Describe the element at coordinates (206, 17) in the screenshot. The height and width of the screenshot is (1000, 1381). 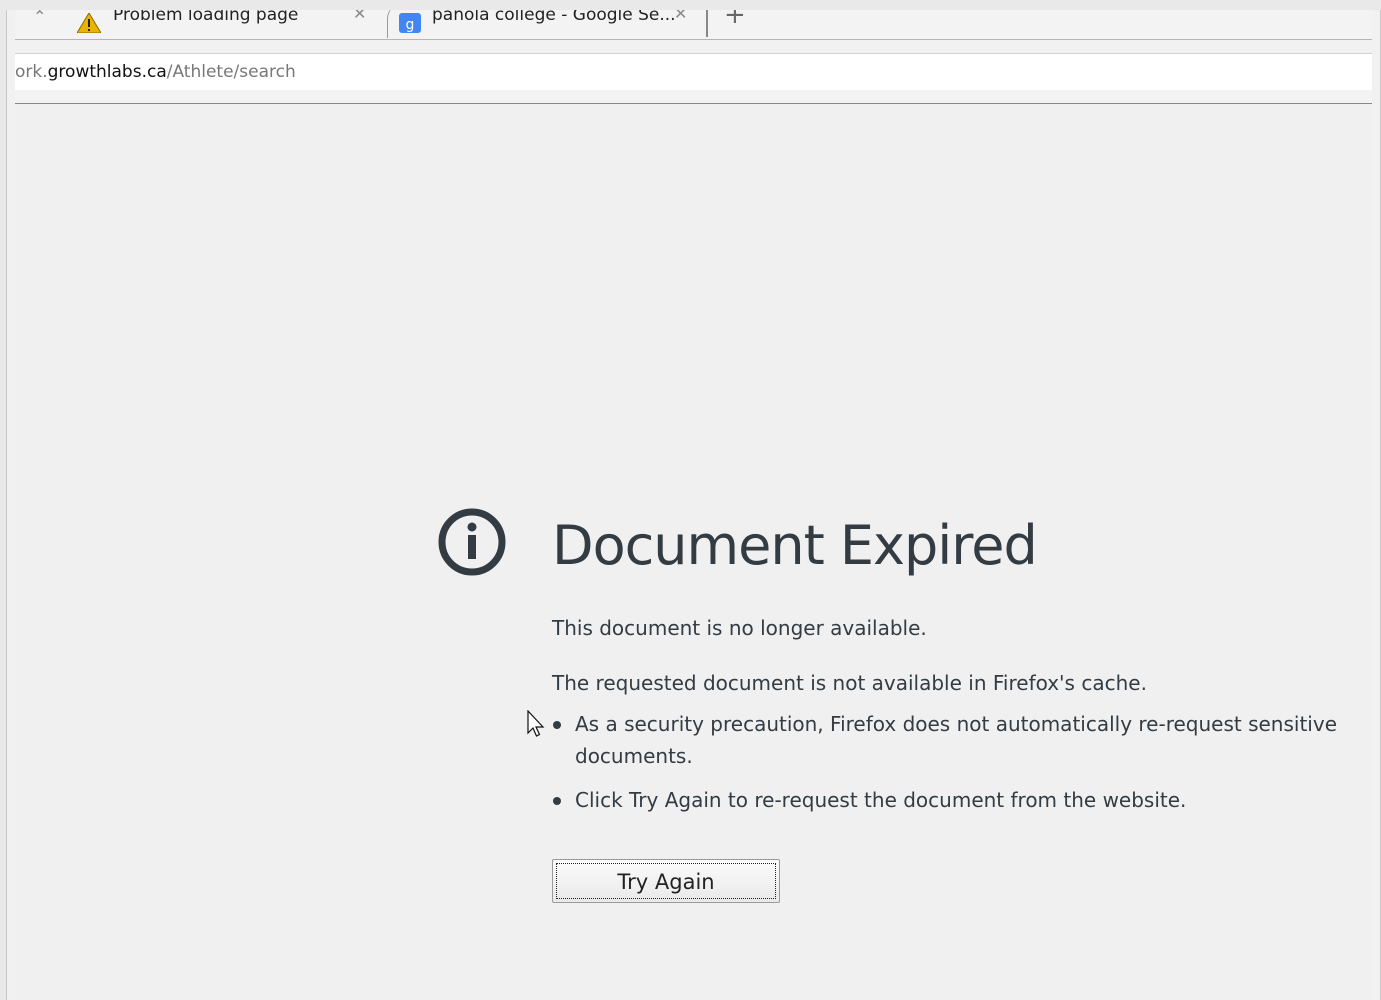
I see `tab-label: Problem loading page` at that location.